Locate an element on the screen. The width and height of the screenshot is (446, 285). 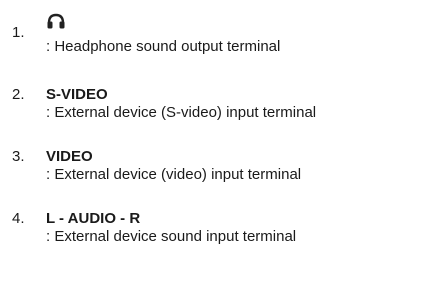
item-number: 3. is located at coordinates (18, 156).